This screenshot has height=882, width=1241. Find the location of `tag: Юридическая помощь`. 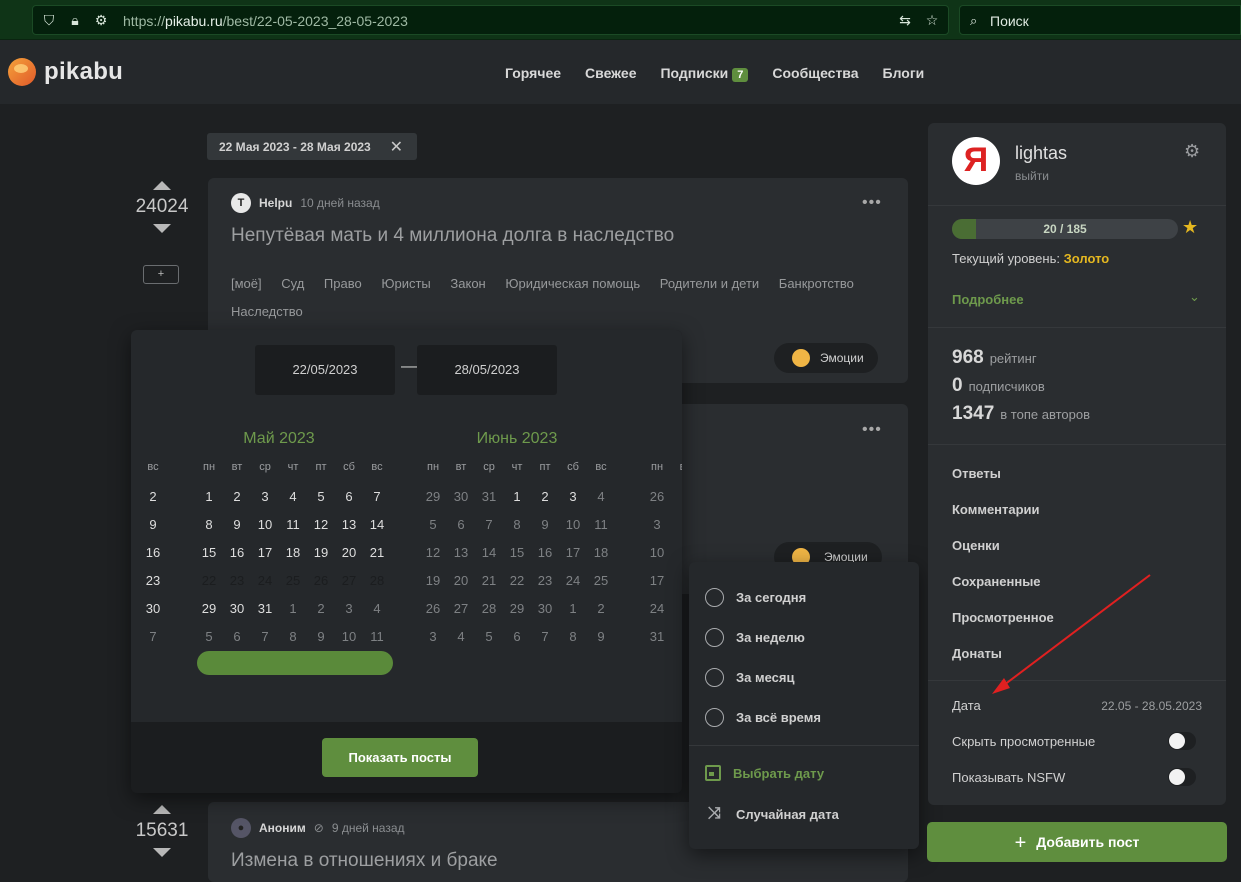

tag: Юридическая помощь is located at coordinates (572, 284).